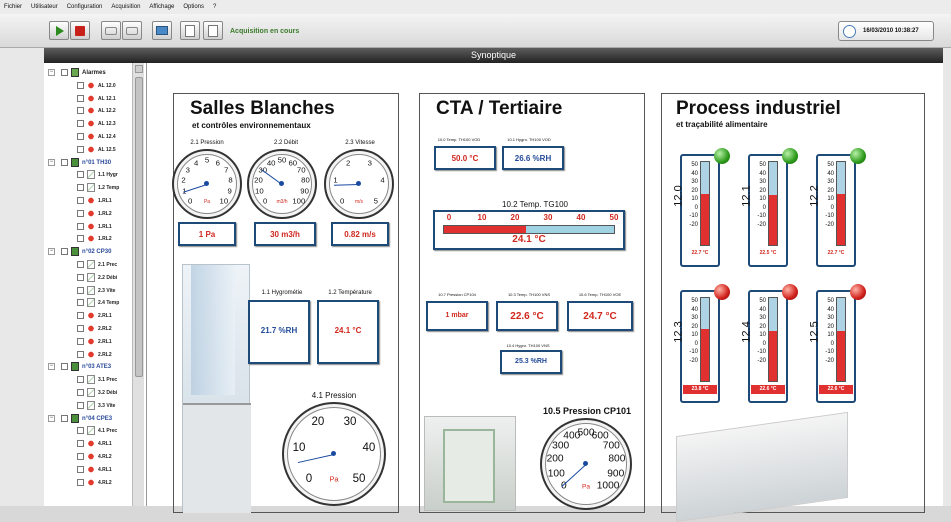 The width and height of the screenshot is (951, 522). I want to click on tree-item: 2.4 Temp, so click(94, 303).